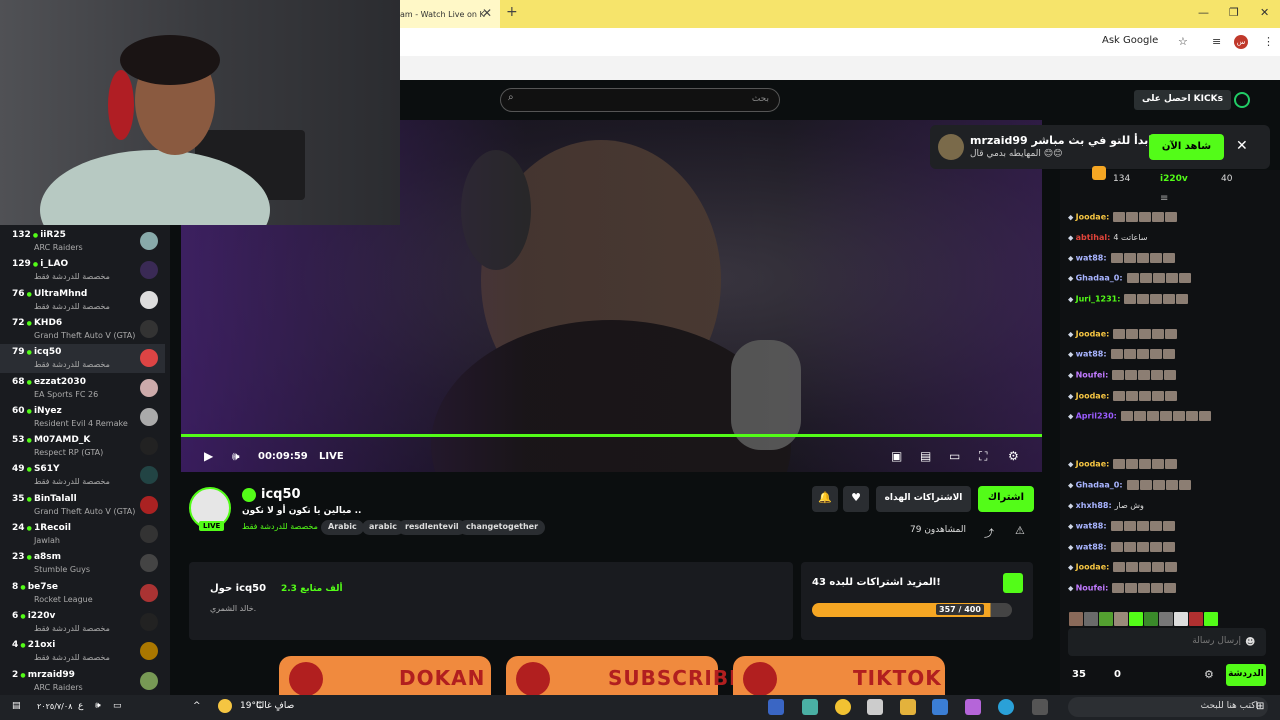  Describe the element at coordinates (432, 527) in the screenshot. I see `tag: resdlentevil` at that location.